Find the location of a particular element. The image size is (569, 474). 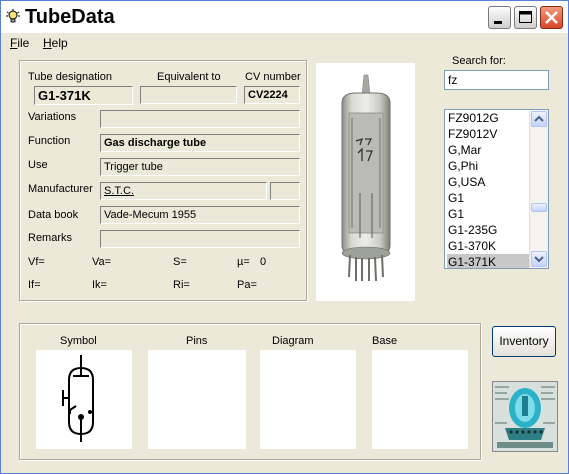

list-item: G,Mar is located at coordinates (489, 150).